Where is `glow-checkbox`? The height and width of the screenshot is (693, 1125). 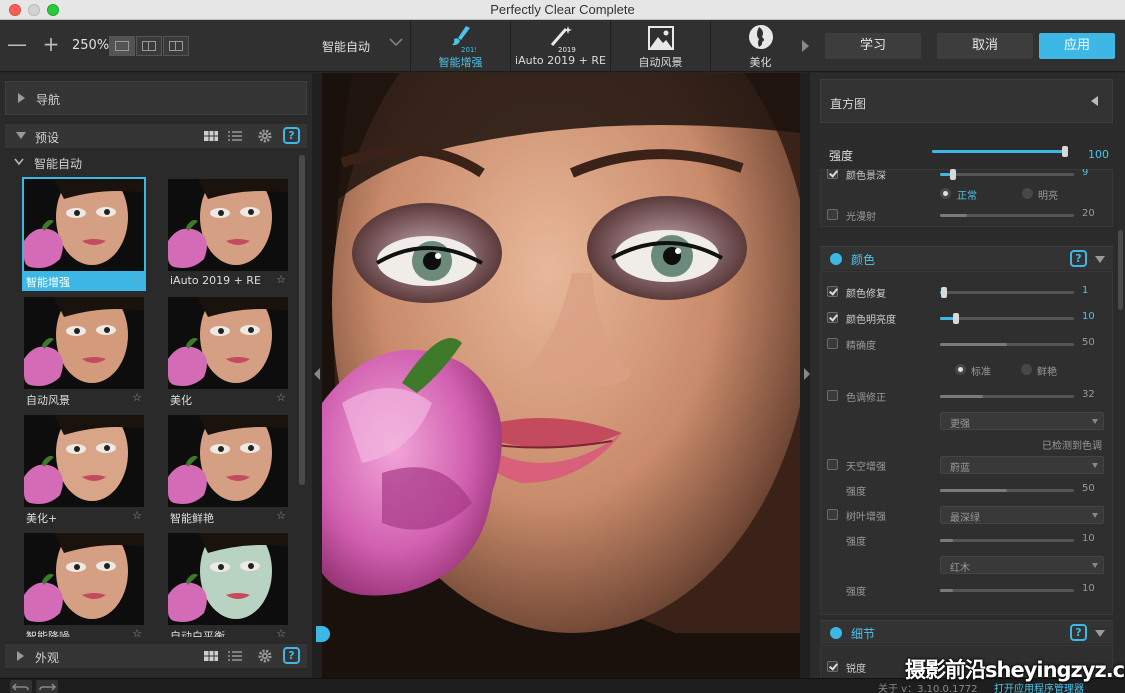
glow-checkbox is located at coordinates (832, 214).